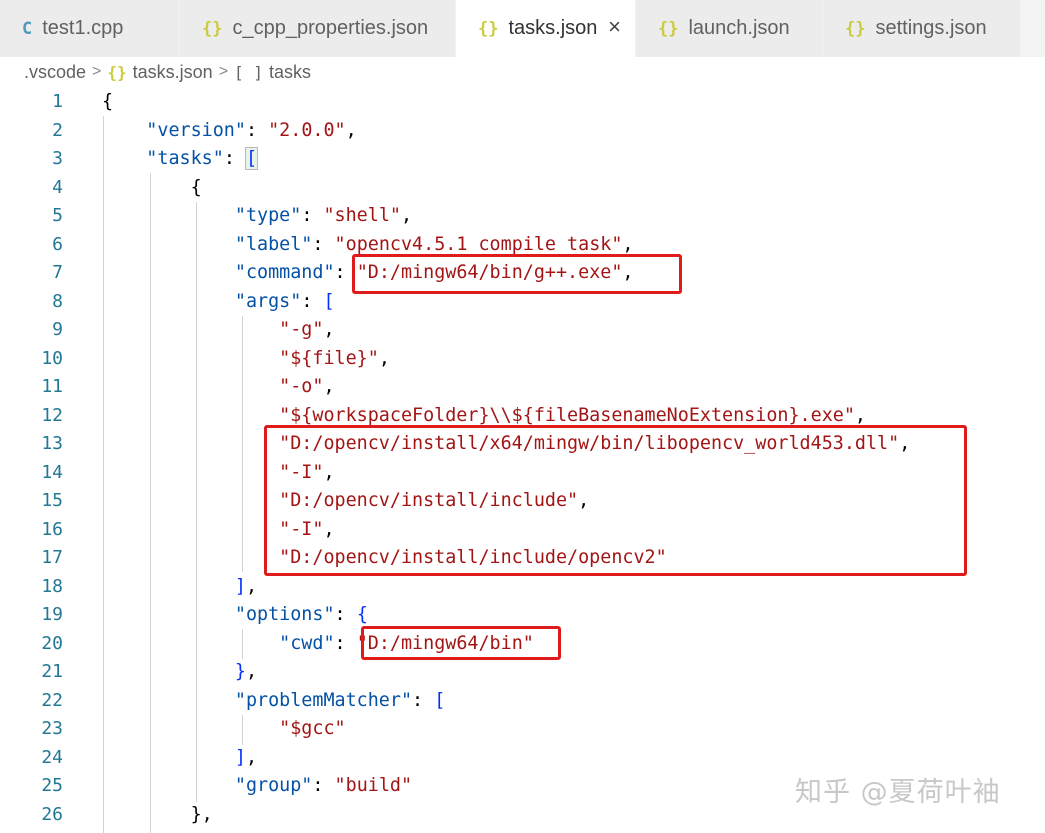 Image resolution: width=1045 pixels, height=833 pixels. Describe the element at coordinates (31, 102) in the screenshot. I see `line-number: 1` at that location.